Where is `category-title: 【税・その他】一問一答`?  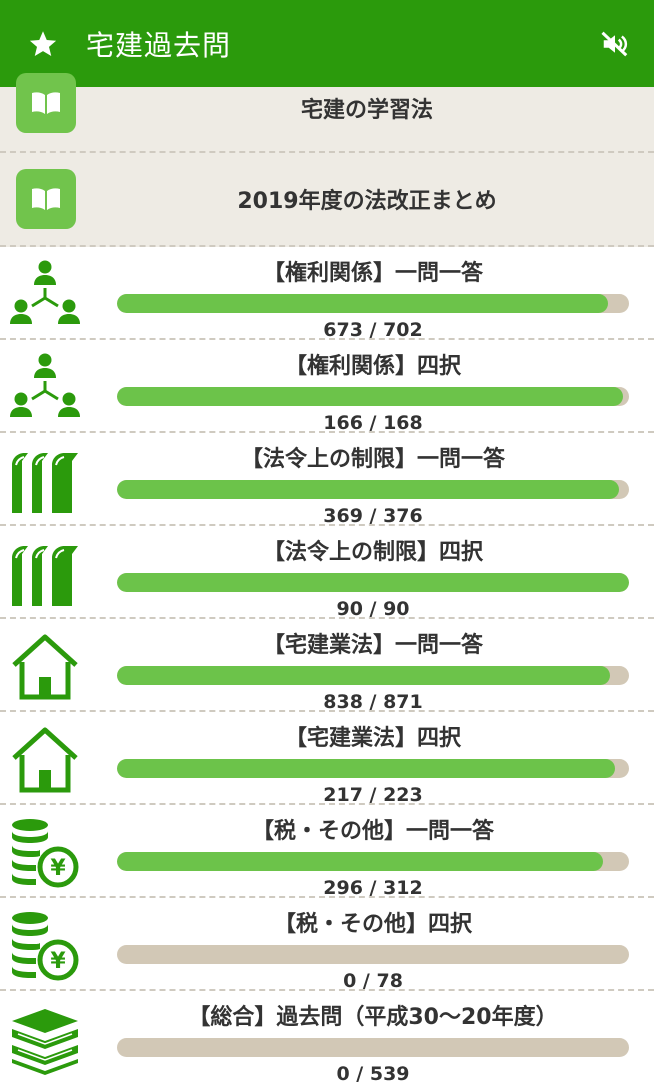 category-title: 【税・その他】一問一答 is located at coordinates (372, 831).